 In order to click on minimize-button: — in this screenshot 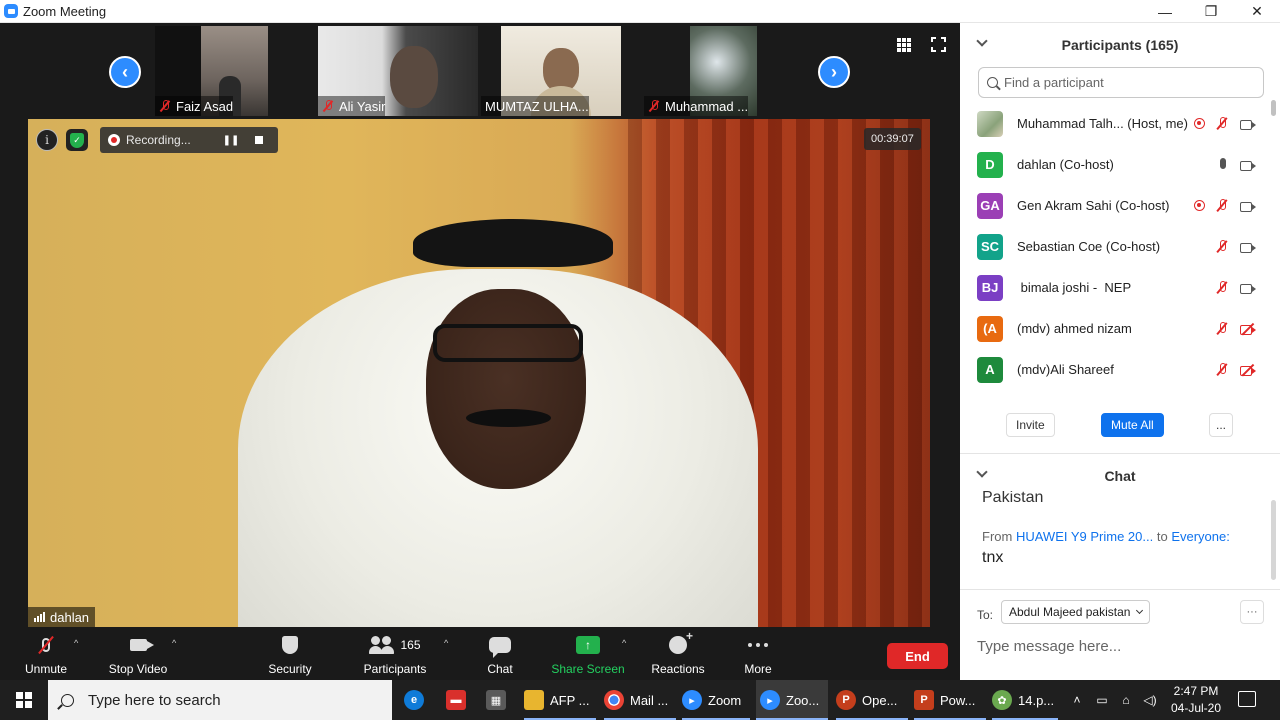, I will do `click(1165, 11)`.